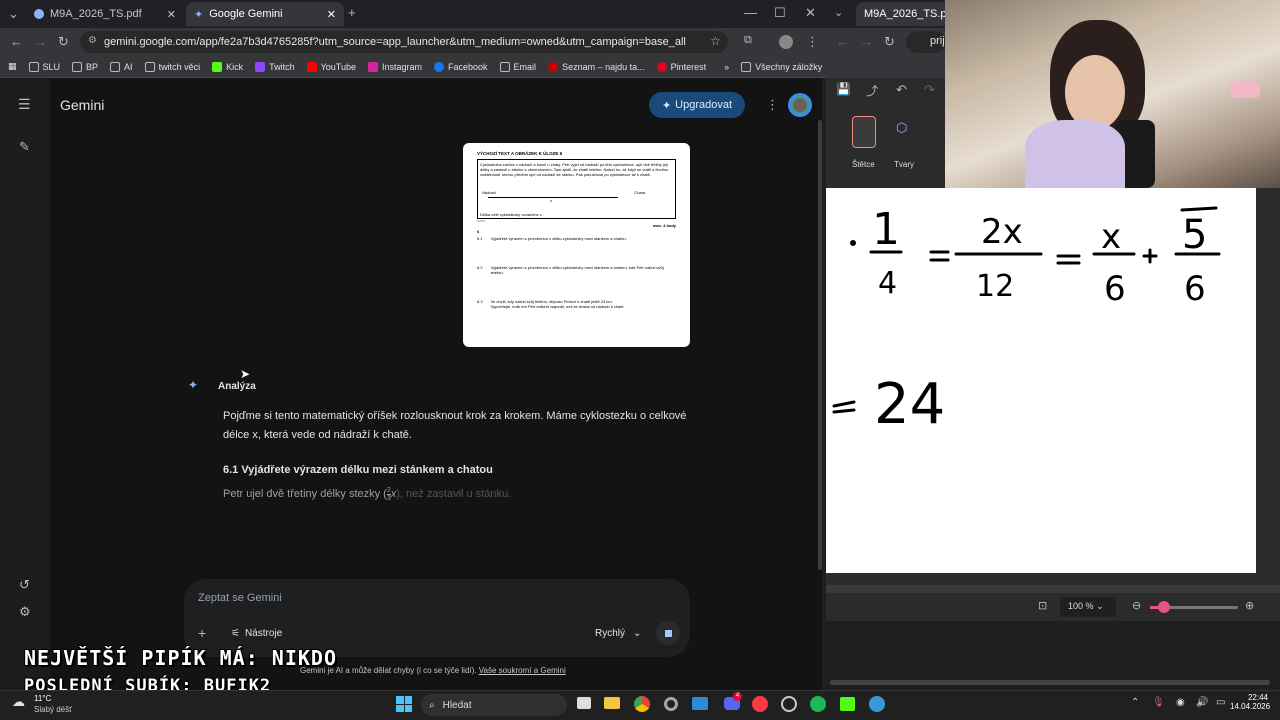 The height and width of the screenshot is (720, 1280). What do you see at coordinates (1202, 702) in the screenshot?
I see `volume-icon: 🔊` at bounding box center [1202, 702].